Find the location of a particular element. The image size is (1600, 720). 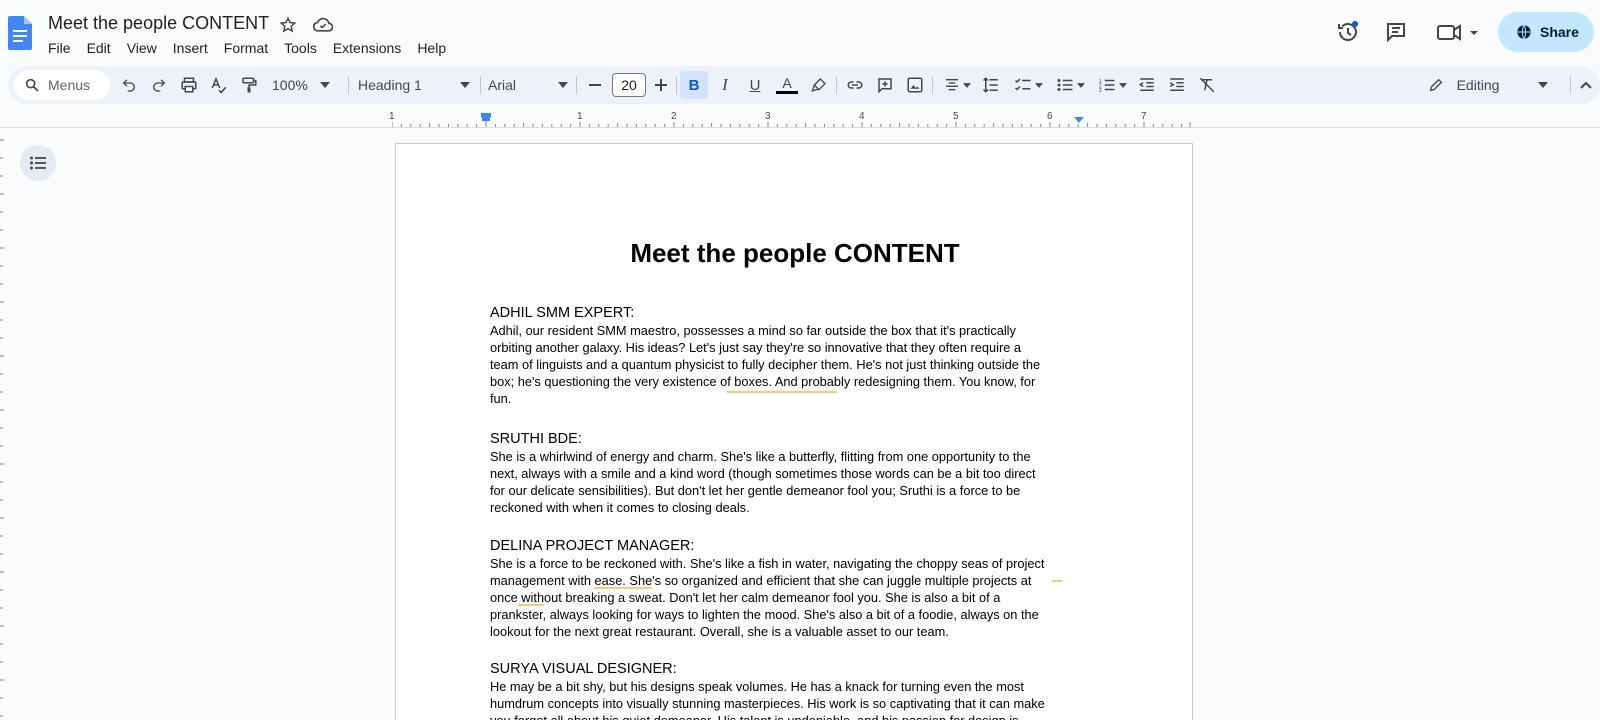

menu-format: Format is located at coordinates (246, 48).